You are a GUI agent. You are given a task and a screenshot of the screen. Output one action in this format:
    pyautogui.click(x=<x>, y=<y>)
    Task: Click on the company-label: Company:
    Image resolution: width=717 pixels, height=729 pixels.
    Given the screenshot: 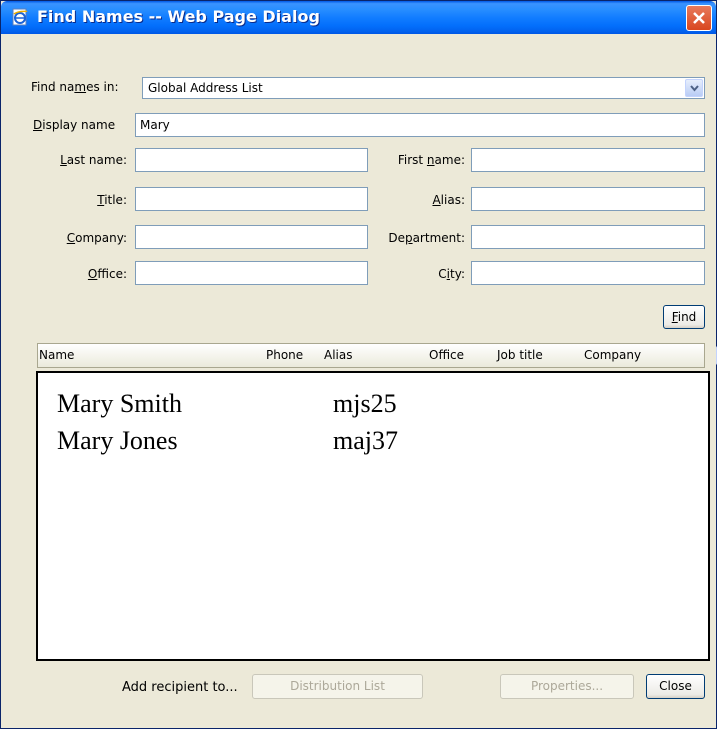 What is the action you would take?
    pyautogui.click(x=96, y=238)
    